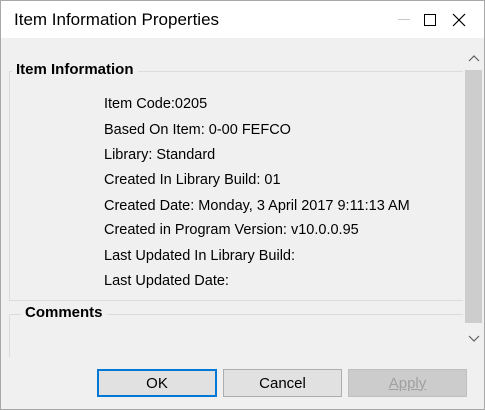 This screenshot has height=410, width=485. What do you see at coordinates (166, 281) in the screenshot?
I see `last-updated-date-text: Last Updated Date:` at bounding box center [166, 281].